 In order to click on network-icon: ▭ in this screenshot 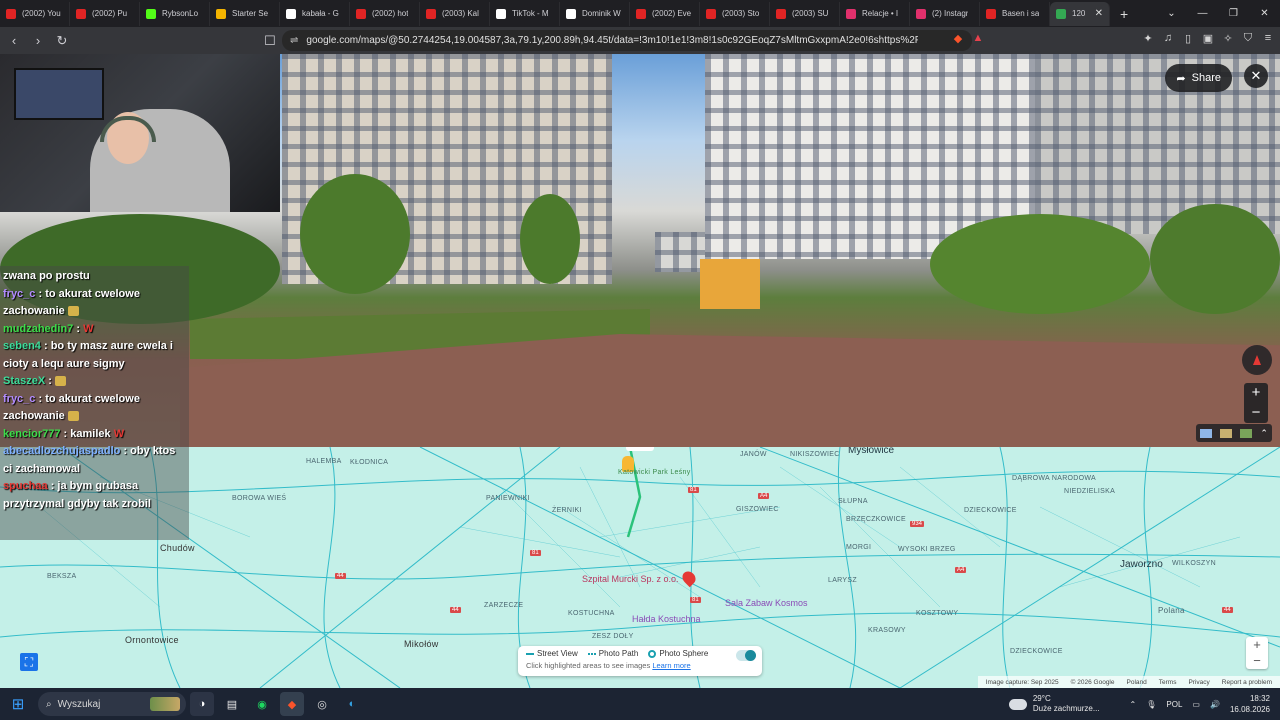, I will do `click(1196, 704)`.